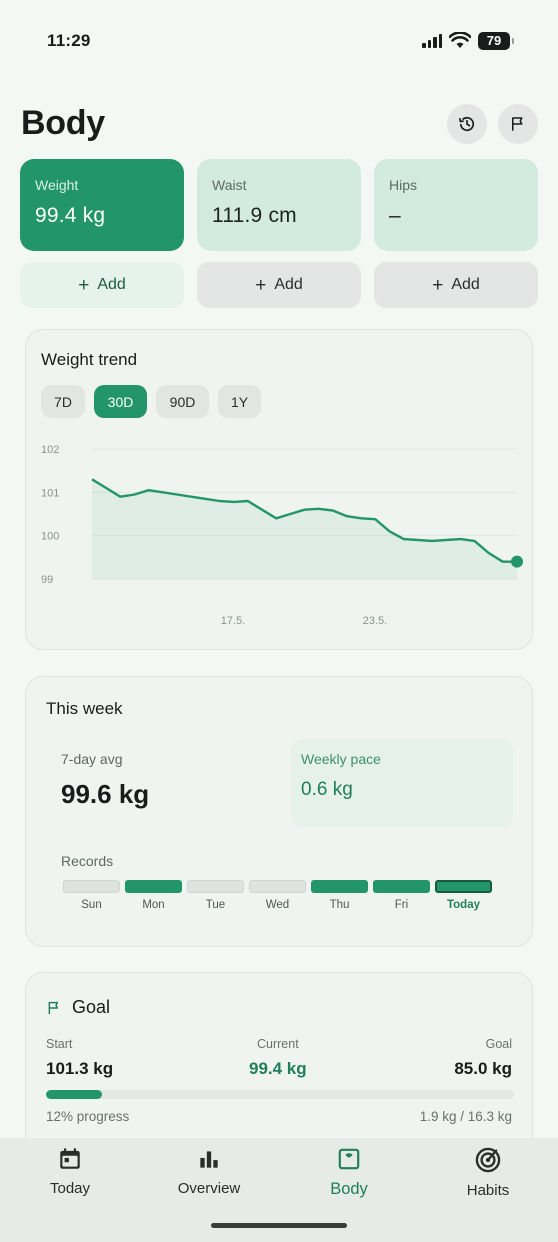  I want to click on nav-label: Body, so click(349, 1189).